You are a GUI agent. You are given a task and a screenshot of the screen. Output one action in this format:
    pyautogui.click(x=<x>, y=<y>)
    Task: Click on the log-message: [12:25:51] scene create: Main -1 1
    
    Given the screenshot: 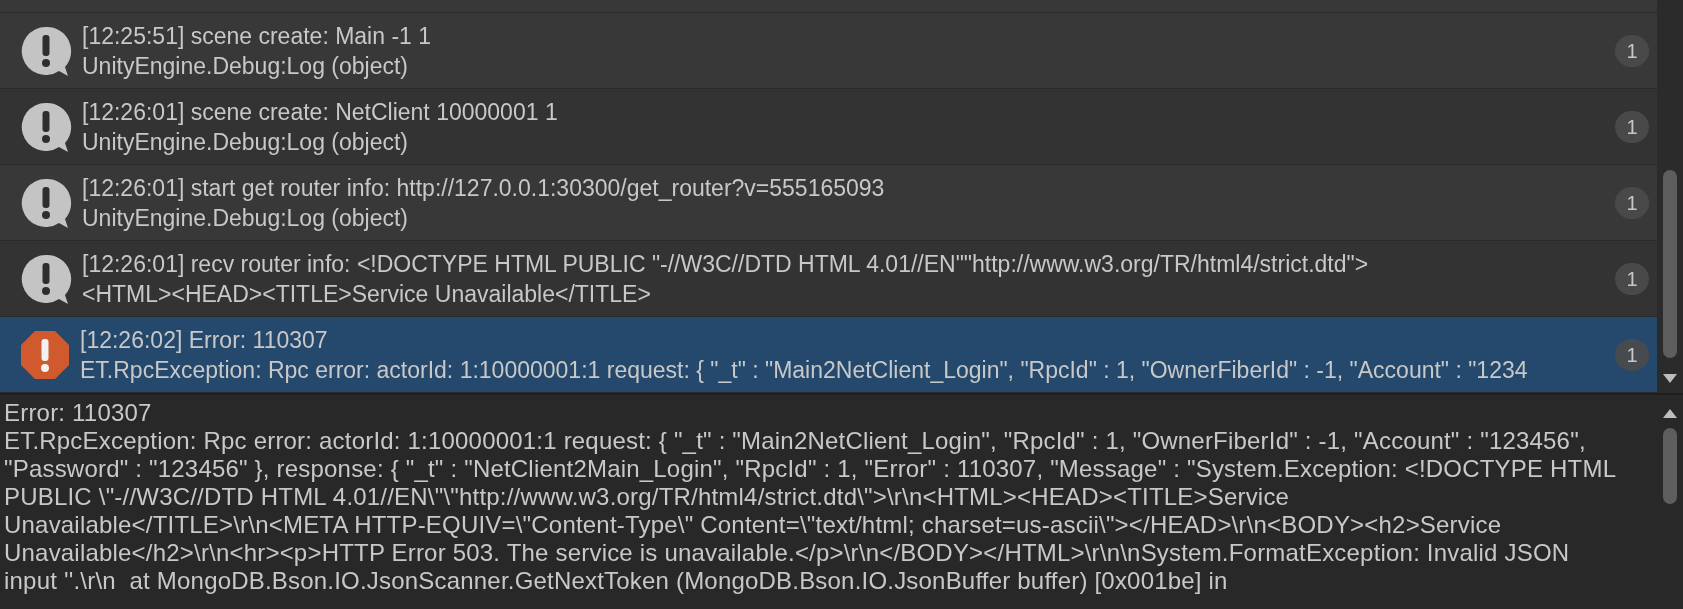 What is the action you would take?
    pyautogui.click(x=257, y=36)
    